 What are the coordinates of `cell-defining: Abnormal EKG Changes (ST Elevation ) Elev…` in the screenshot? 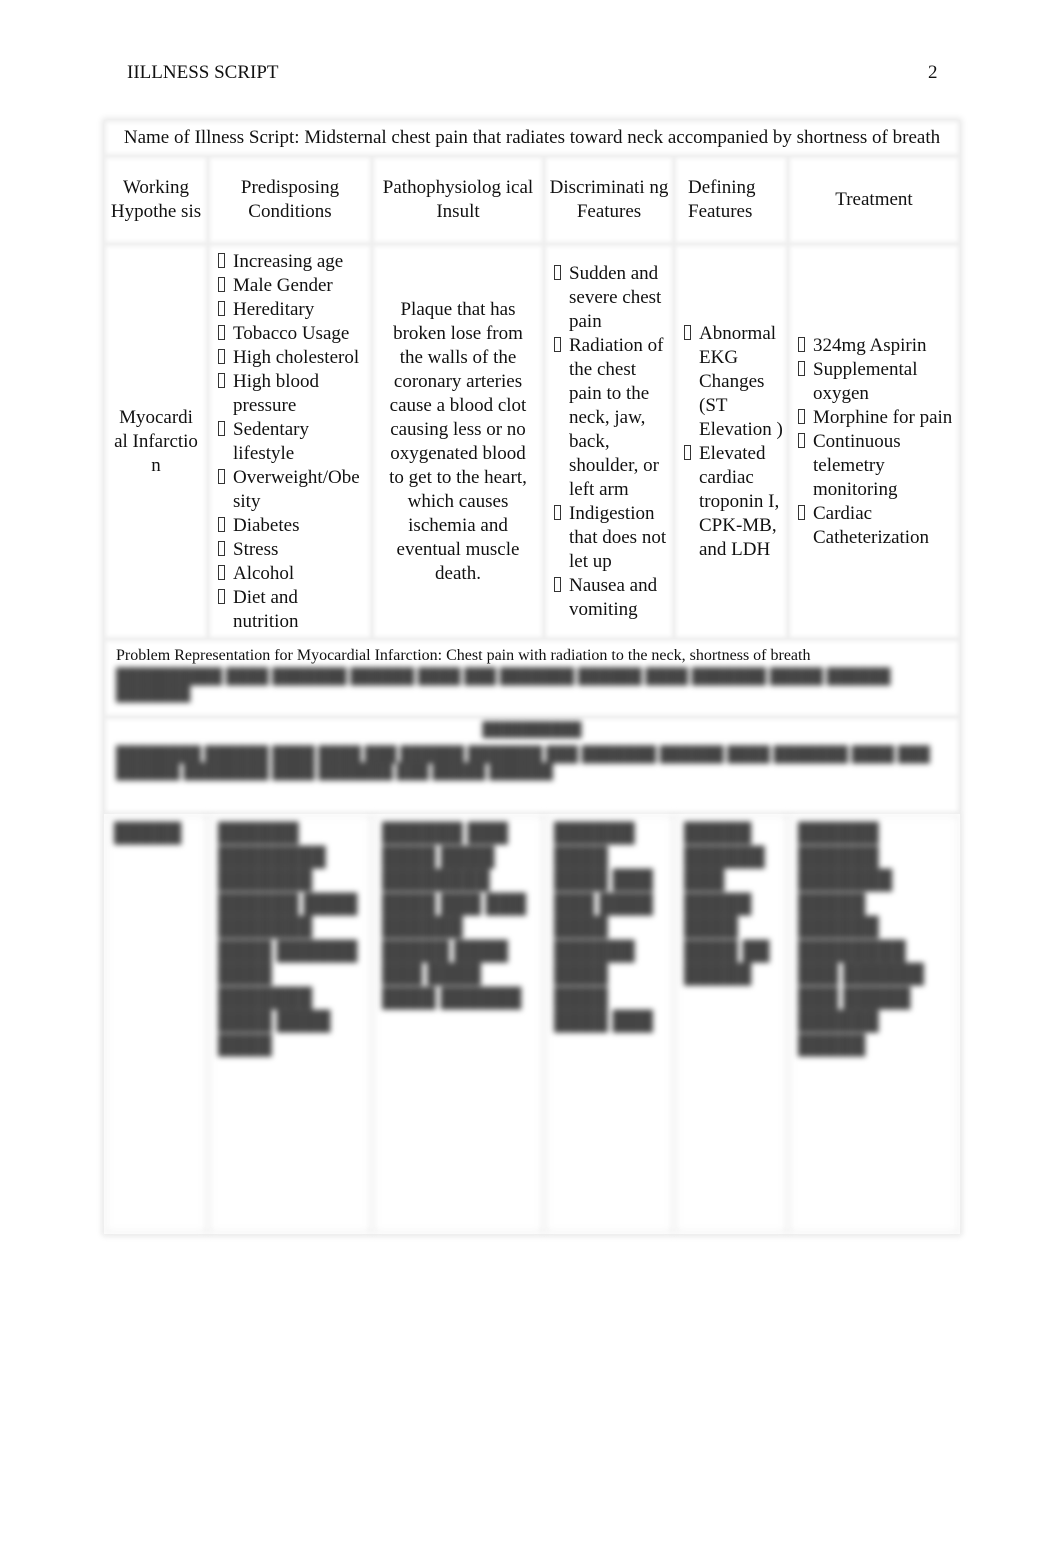 It's located at (731, 441).